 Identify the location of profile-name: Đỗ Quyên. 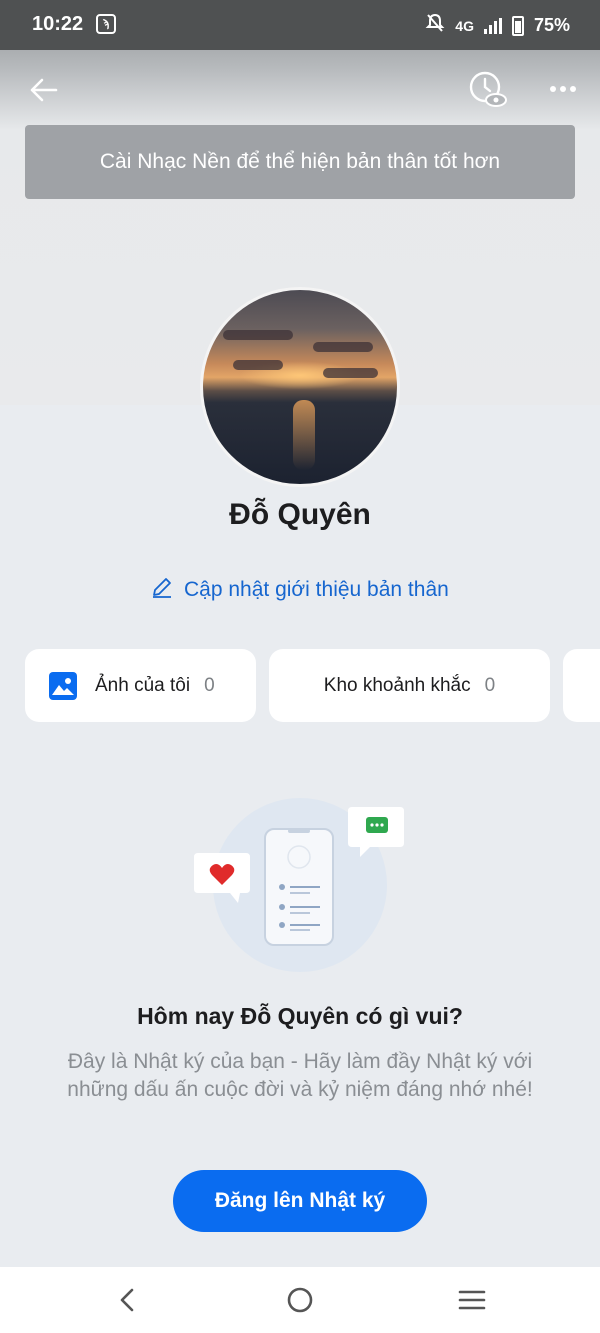
(300, 514).